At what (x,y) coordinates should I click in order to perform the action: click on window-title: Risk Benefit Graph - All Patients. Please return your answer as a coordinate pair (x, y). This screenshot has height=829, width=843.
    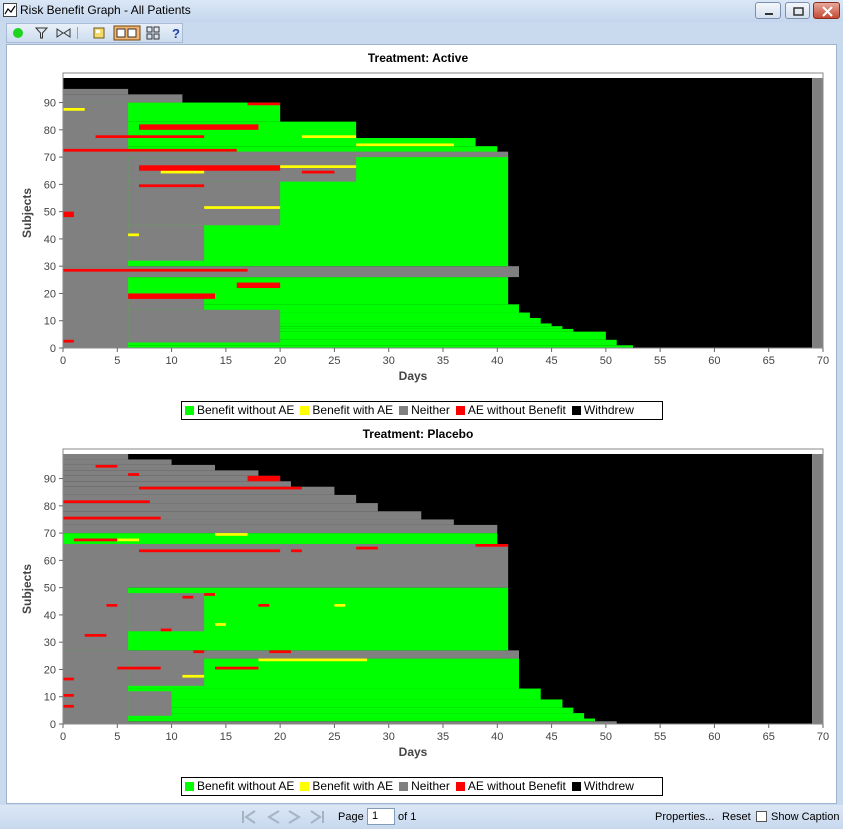
    Looking at the image, I should click on (105, 10).